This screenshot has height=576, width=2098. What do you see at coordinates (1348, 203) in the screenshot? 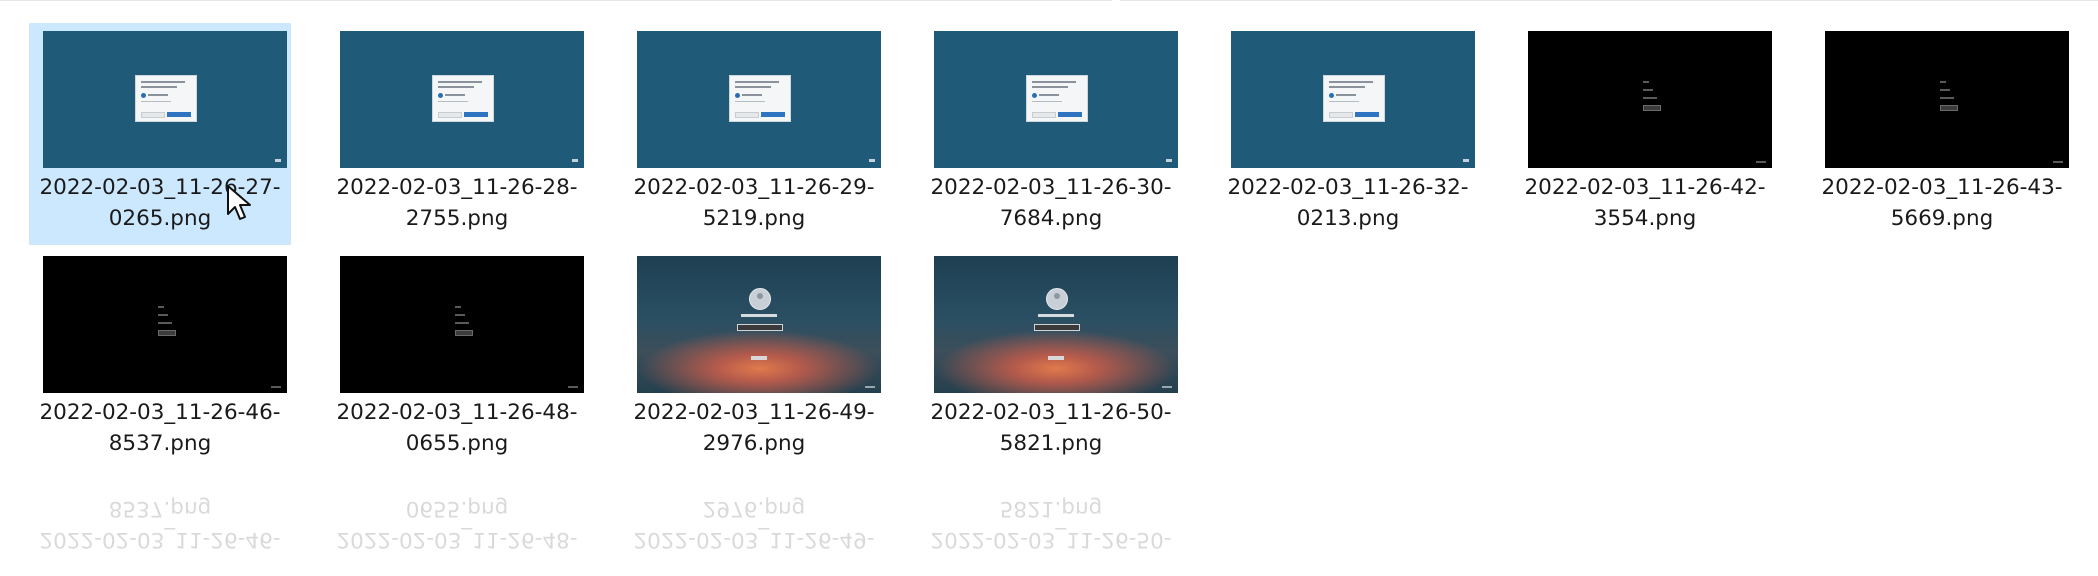
I see `file-name: 2022-02-03_11-26-32- 0213.png` at bounding box center [1348, 203].